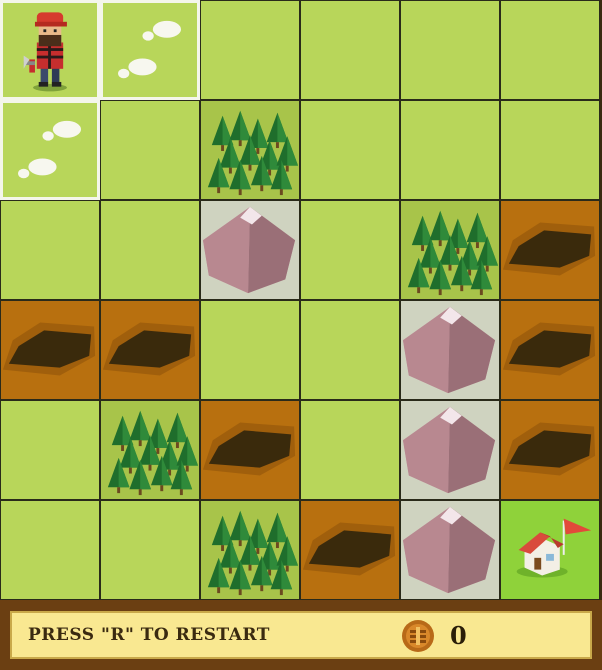  Describe the element at coordinates (554, 548) in the screenshot. I see `house-flag-icon` at that location.